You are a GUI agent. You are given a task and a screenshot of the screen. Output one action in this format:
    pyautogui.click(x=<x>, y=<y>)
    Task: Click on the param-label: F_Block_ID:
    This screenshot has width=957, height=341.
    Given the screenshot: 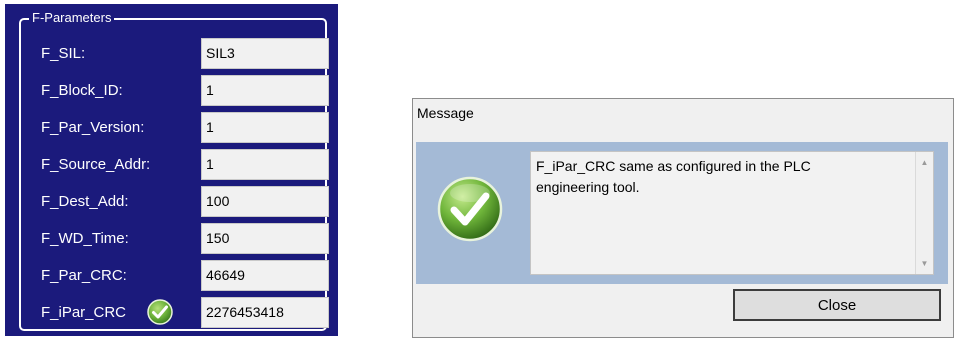 What is the action you would take?
    pyautogui.click(x=82, y=90)
    